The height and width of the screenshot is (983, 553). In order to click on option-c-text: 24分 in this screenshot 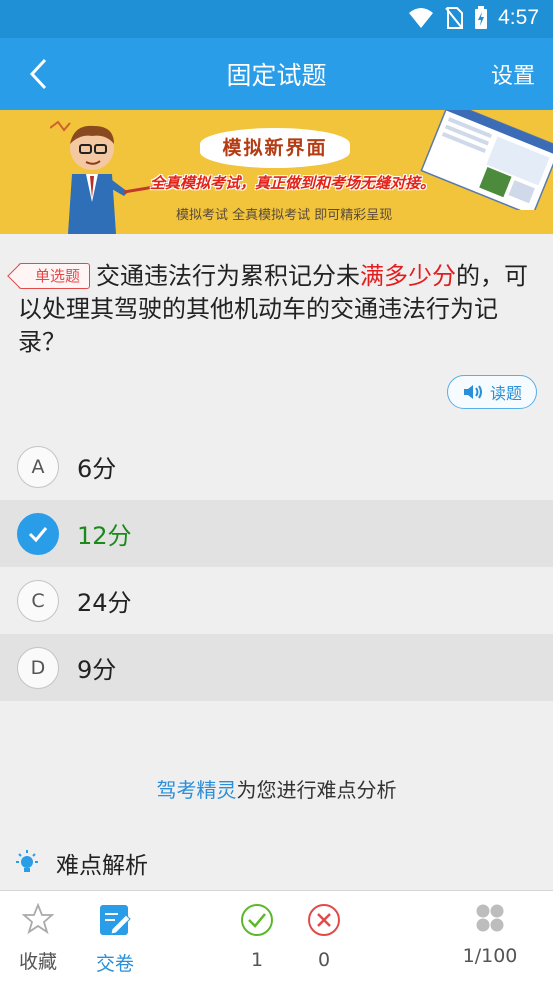, I will do `click(104, 603)`.